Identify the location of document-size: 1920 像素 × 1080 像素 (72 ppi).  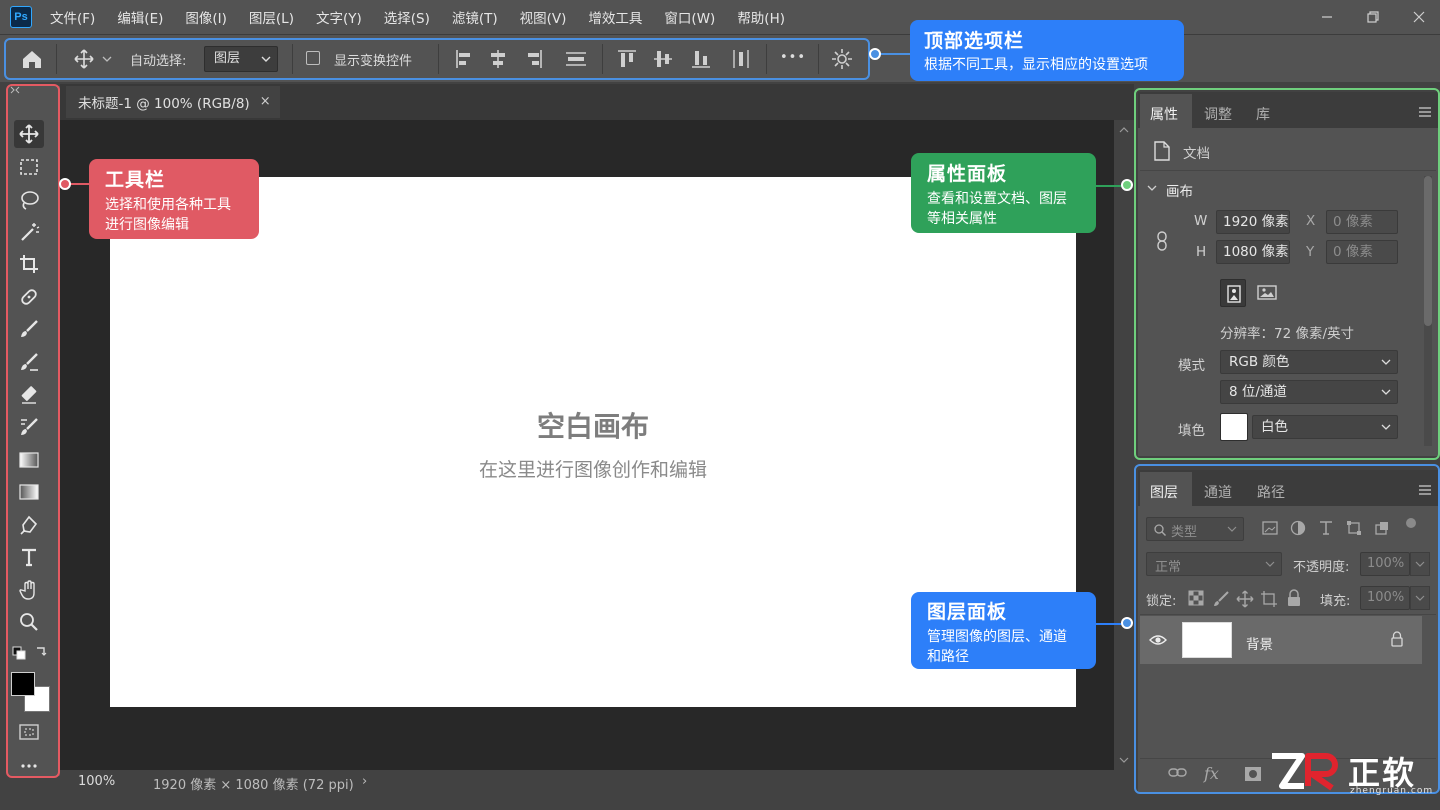
(253, 785).